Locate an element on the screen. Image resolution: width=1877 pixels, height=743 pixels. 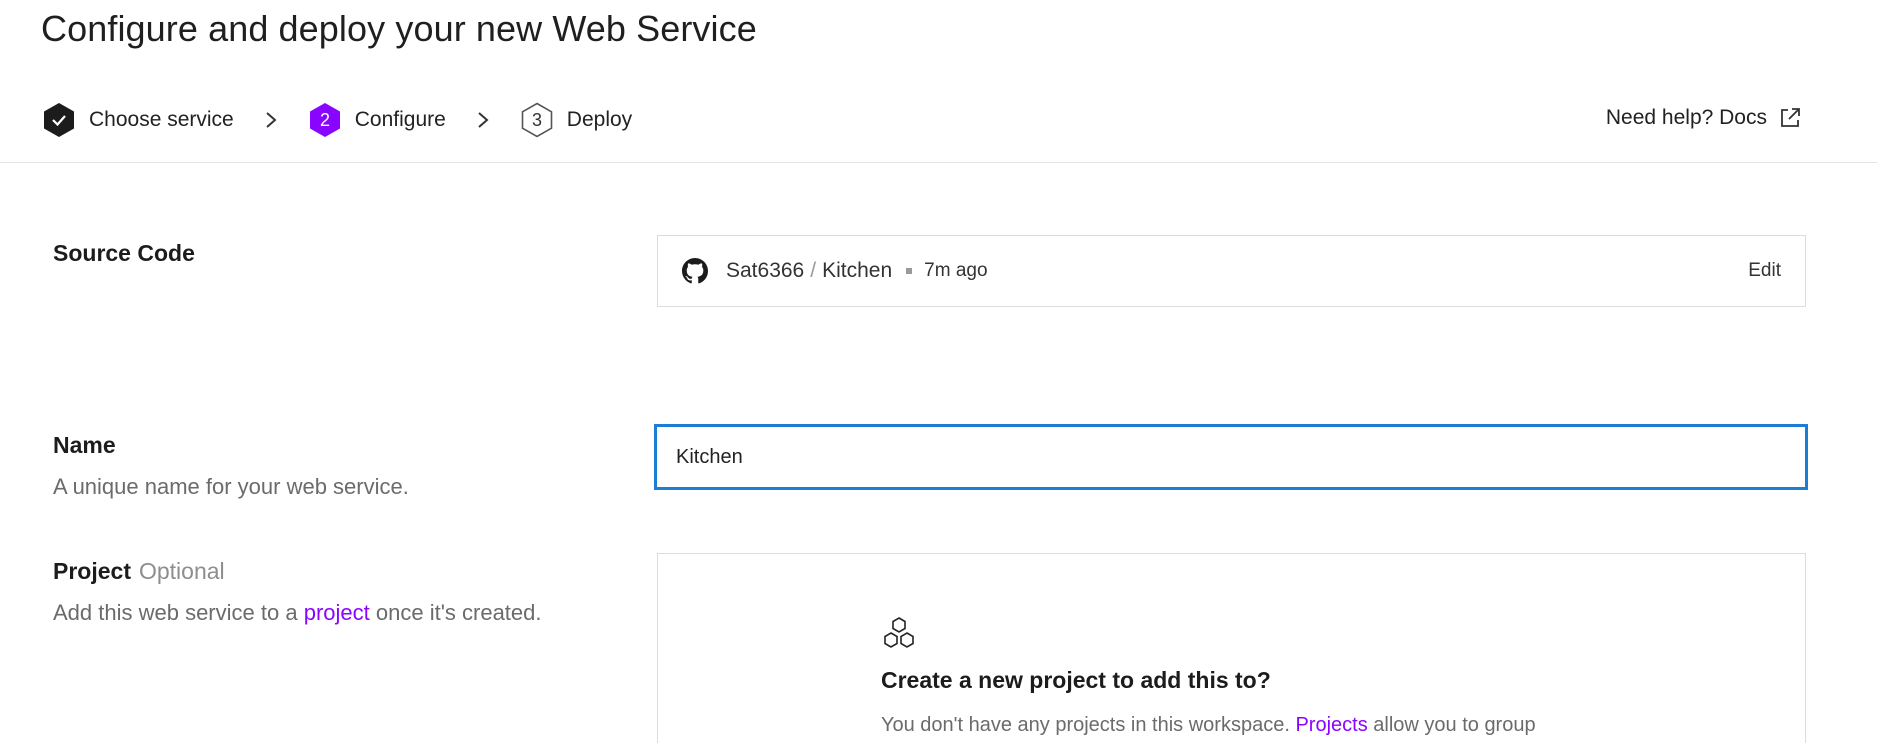
source-code-card: Sat6366 / Kitchen 7m ago Edit is located at coordinates (1231, 271).